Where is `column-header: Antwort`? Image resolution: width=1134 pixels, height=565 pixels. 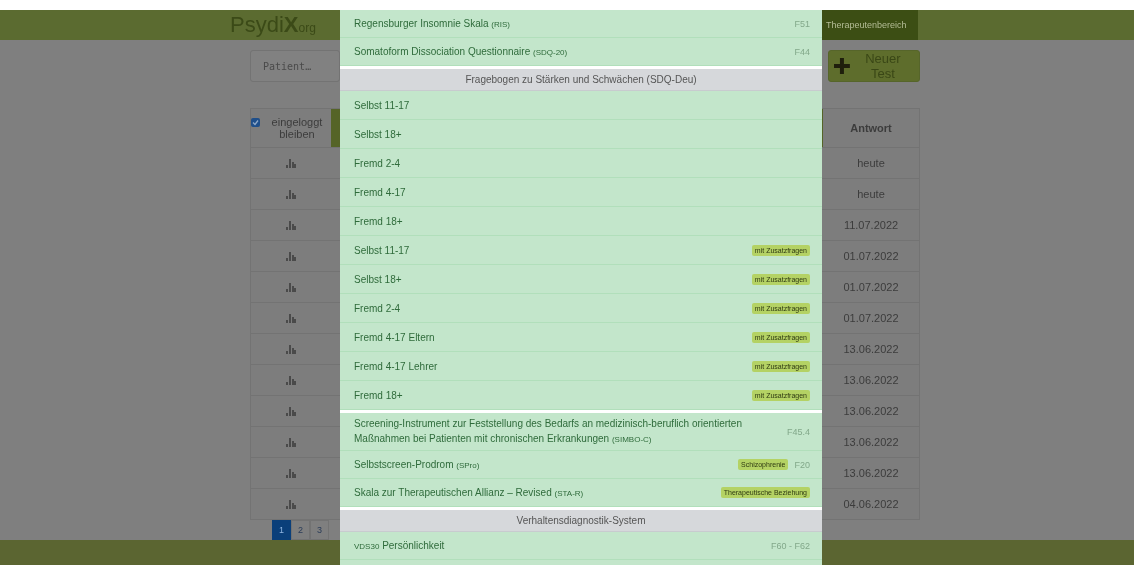
column-header: Antwort is located at coordinates (871, 128).